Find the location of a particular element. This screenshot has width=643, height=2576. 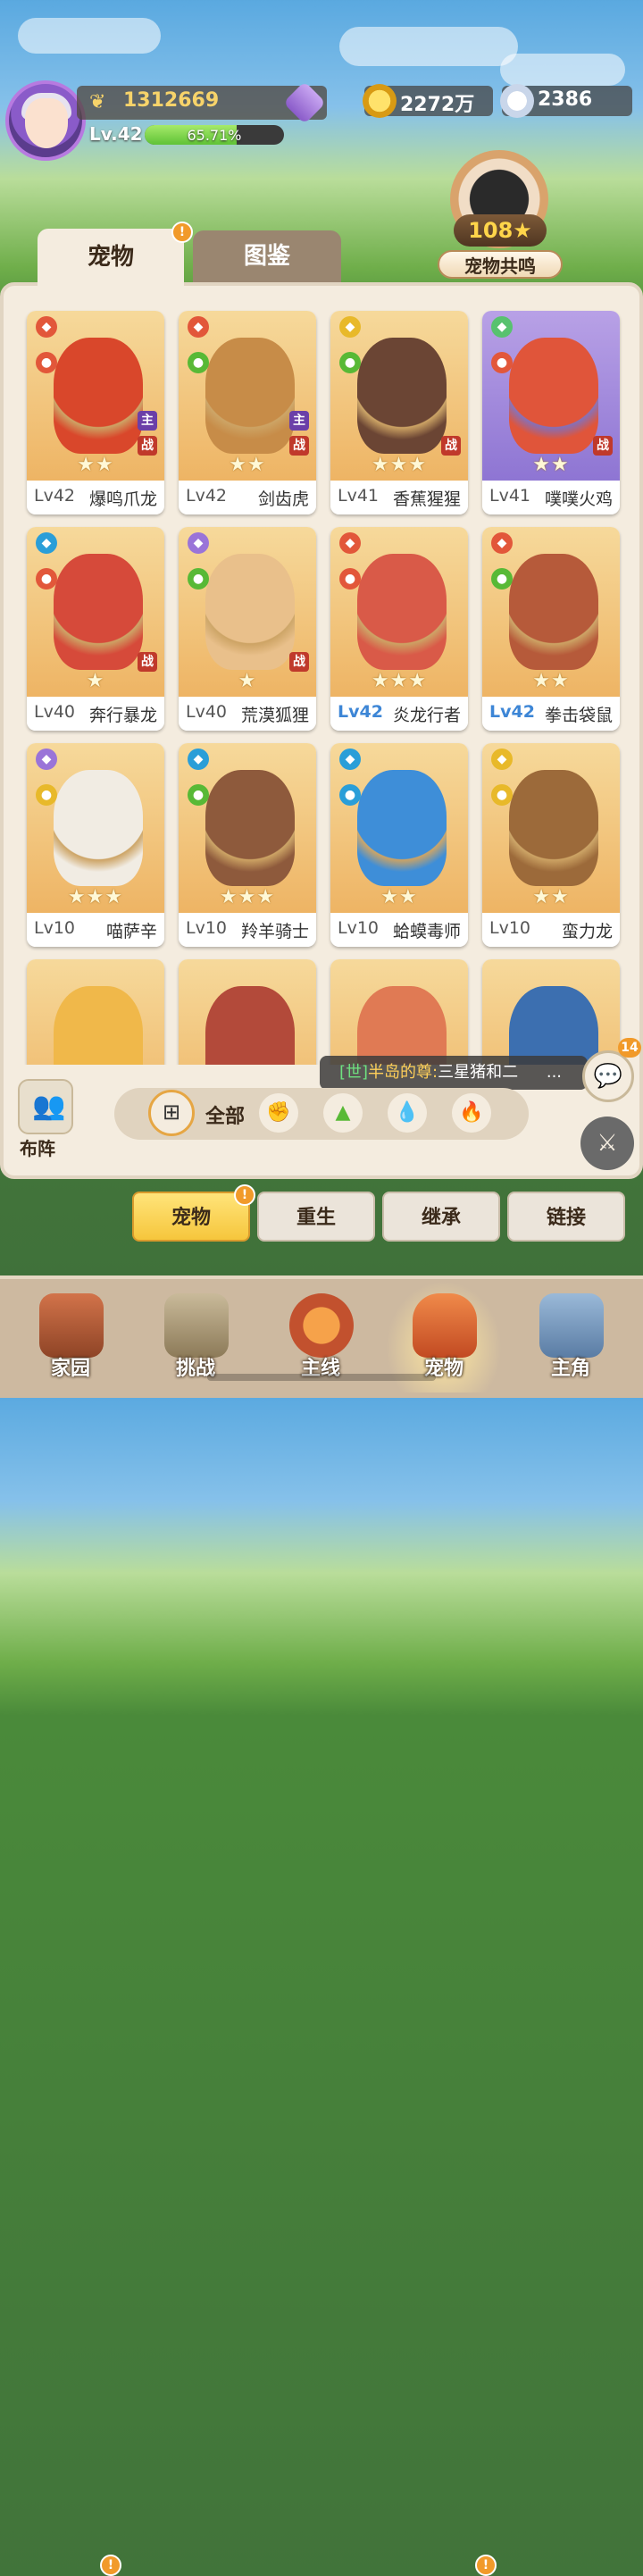

pet-portrait: ◆ ● ★★ is located at coordinates (551, 828).